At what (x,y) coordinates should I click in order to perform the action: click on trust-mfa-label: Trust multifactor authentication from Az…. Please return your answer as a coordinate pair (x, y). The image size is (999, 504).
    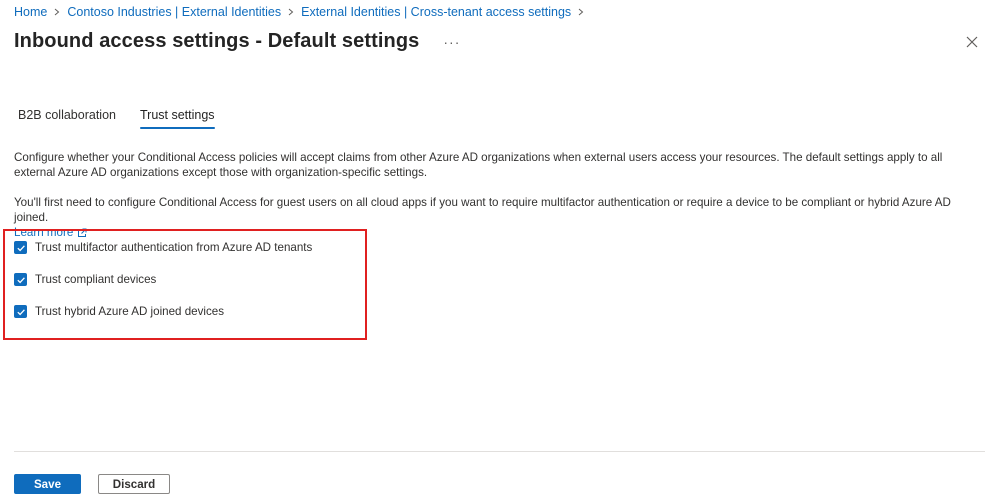
    Looking at the image, I should click on (174, 247).